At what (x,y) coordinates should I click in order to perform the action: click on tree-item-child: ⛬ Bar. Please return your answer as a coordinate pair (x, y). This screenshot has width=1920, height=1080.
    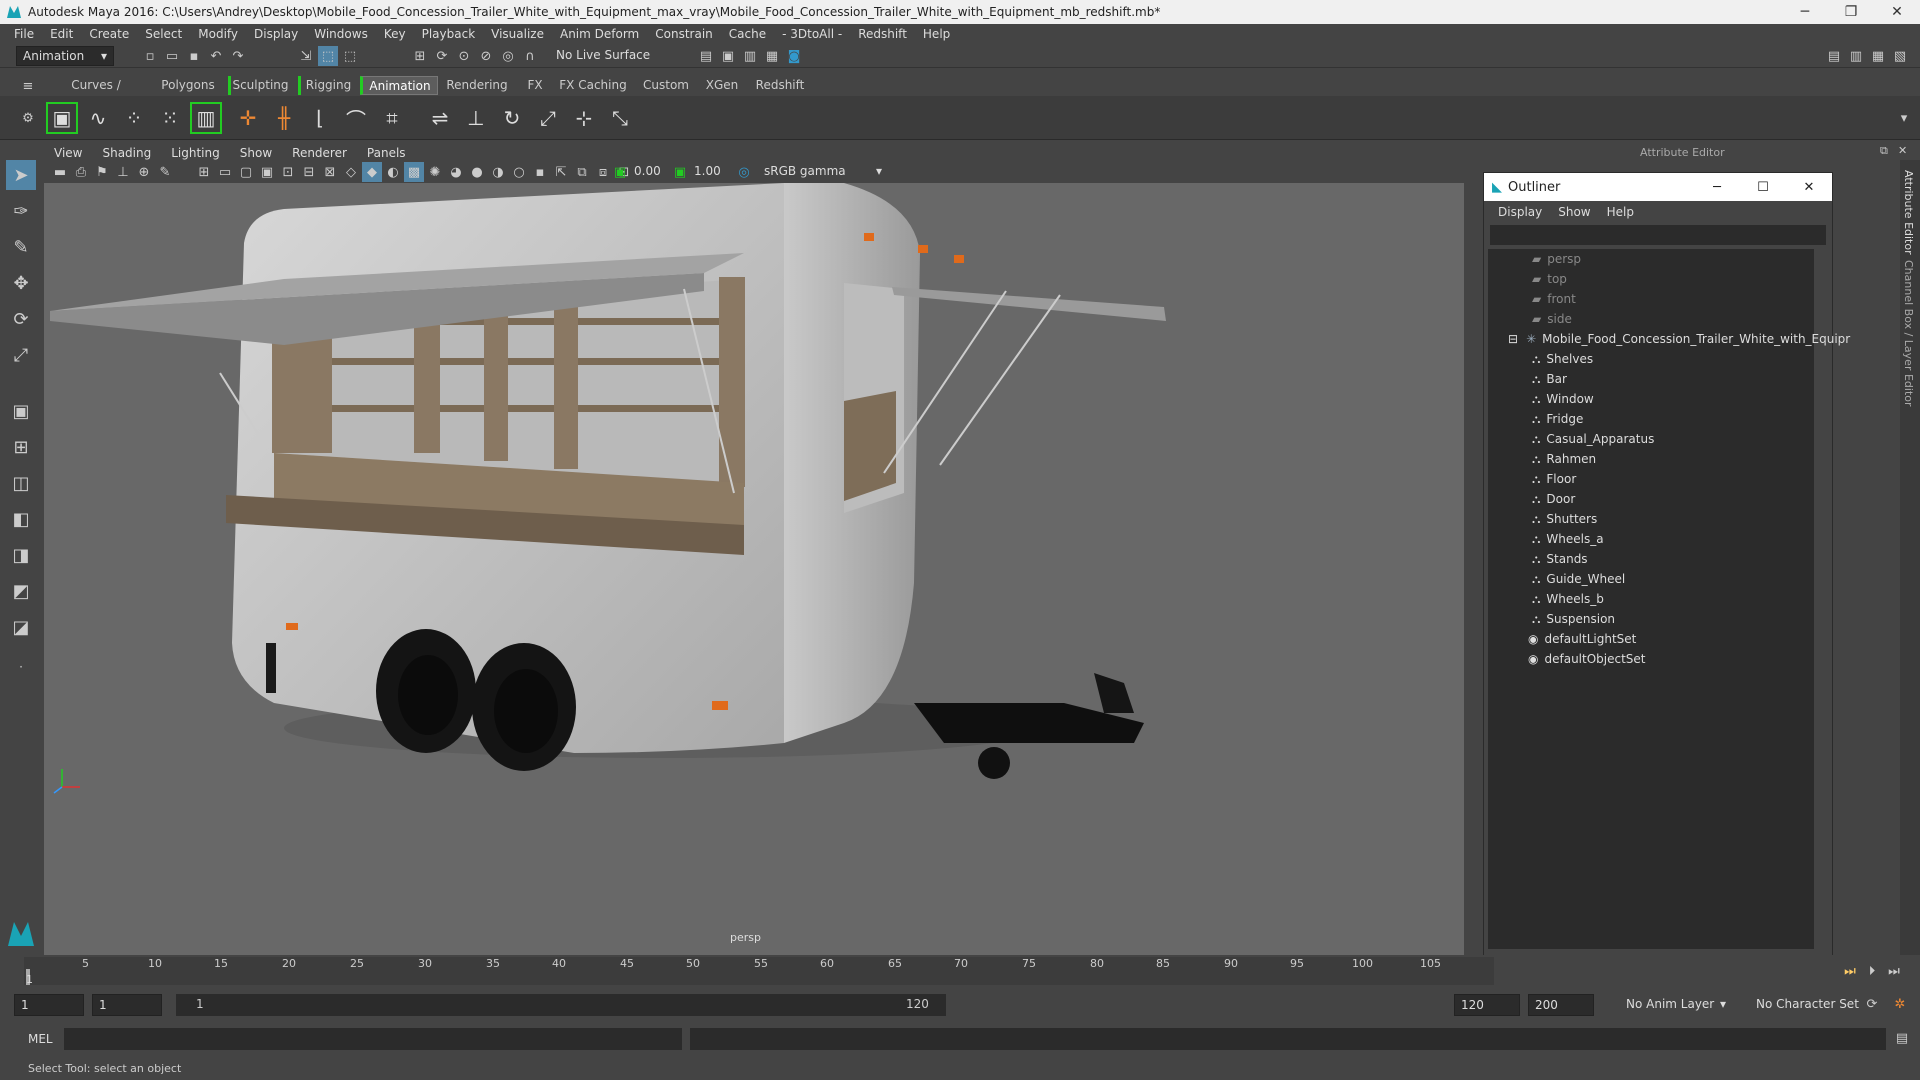
    Looking at the image, I should click on (1549, 379).